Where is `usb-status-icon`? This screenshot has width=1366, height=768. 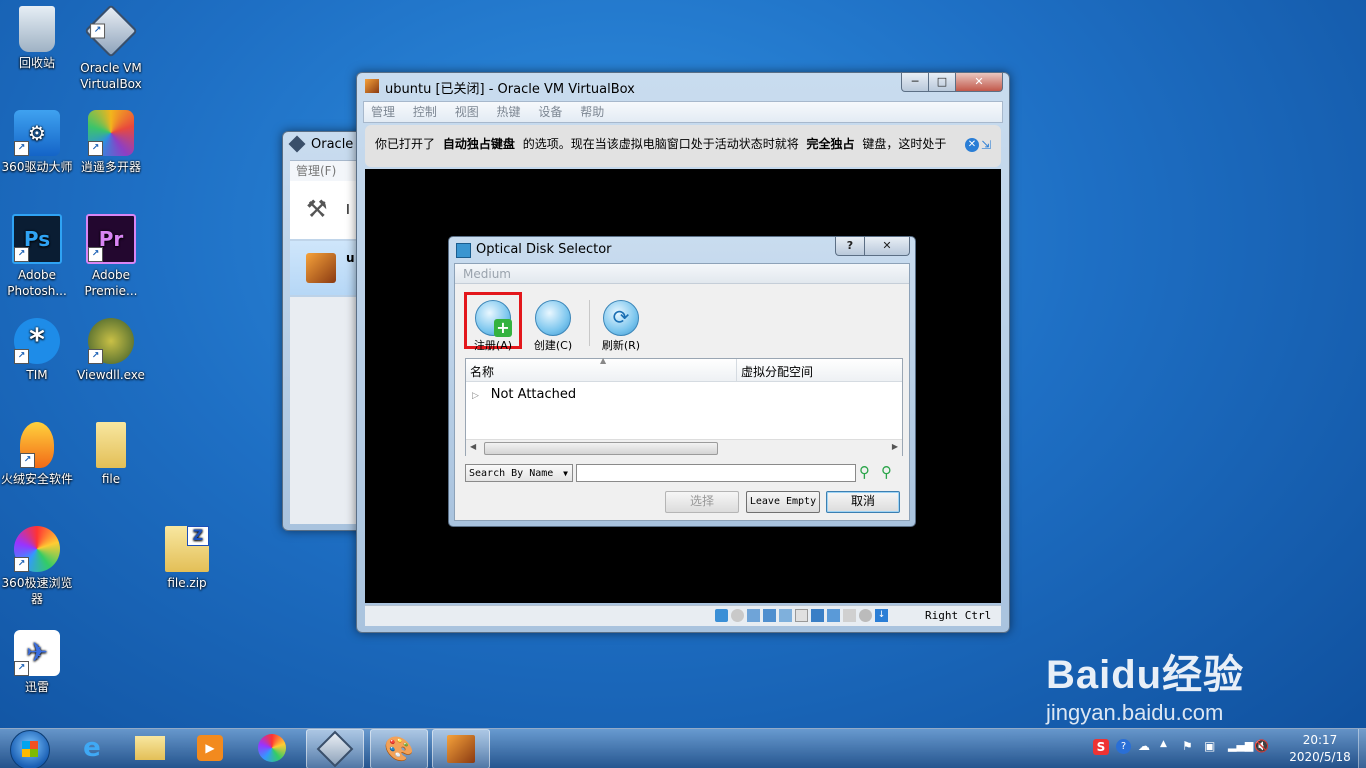
usb-status-icon is located at coordinates (785, 615).